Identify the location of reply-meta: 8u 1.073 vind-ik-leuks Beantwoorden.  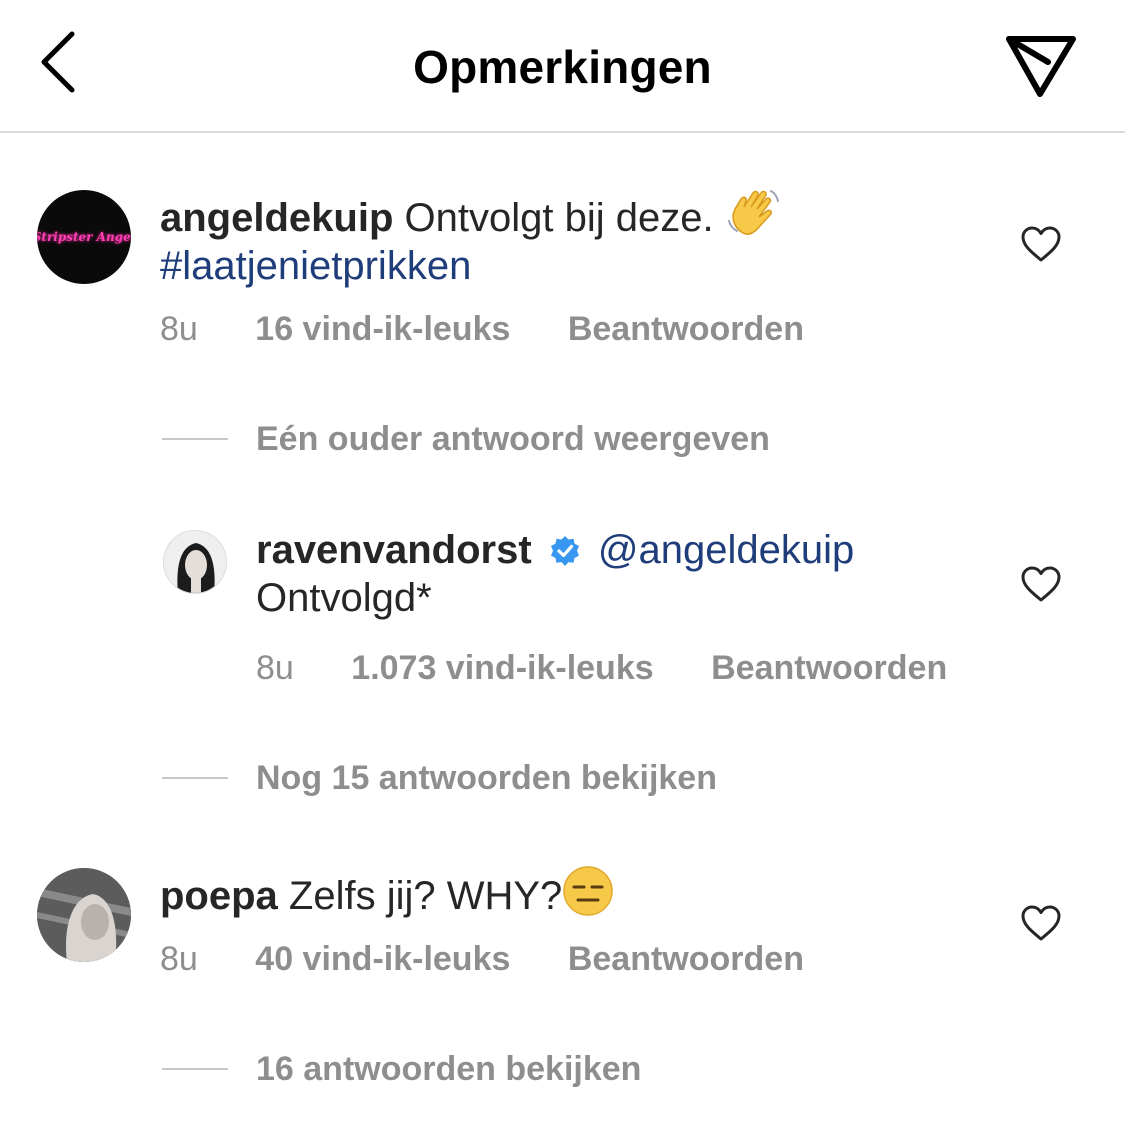
(625, 668).